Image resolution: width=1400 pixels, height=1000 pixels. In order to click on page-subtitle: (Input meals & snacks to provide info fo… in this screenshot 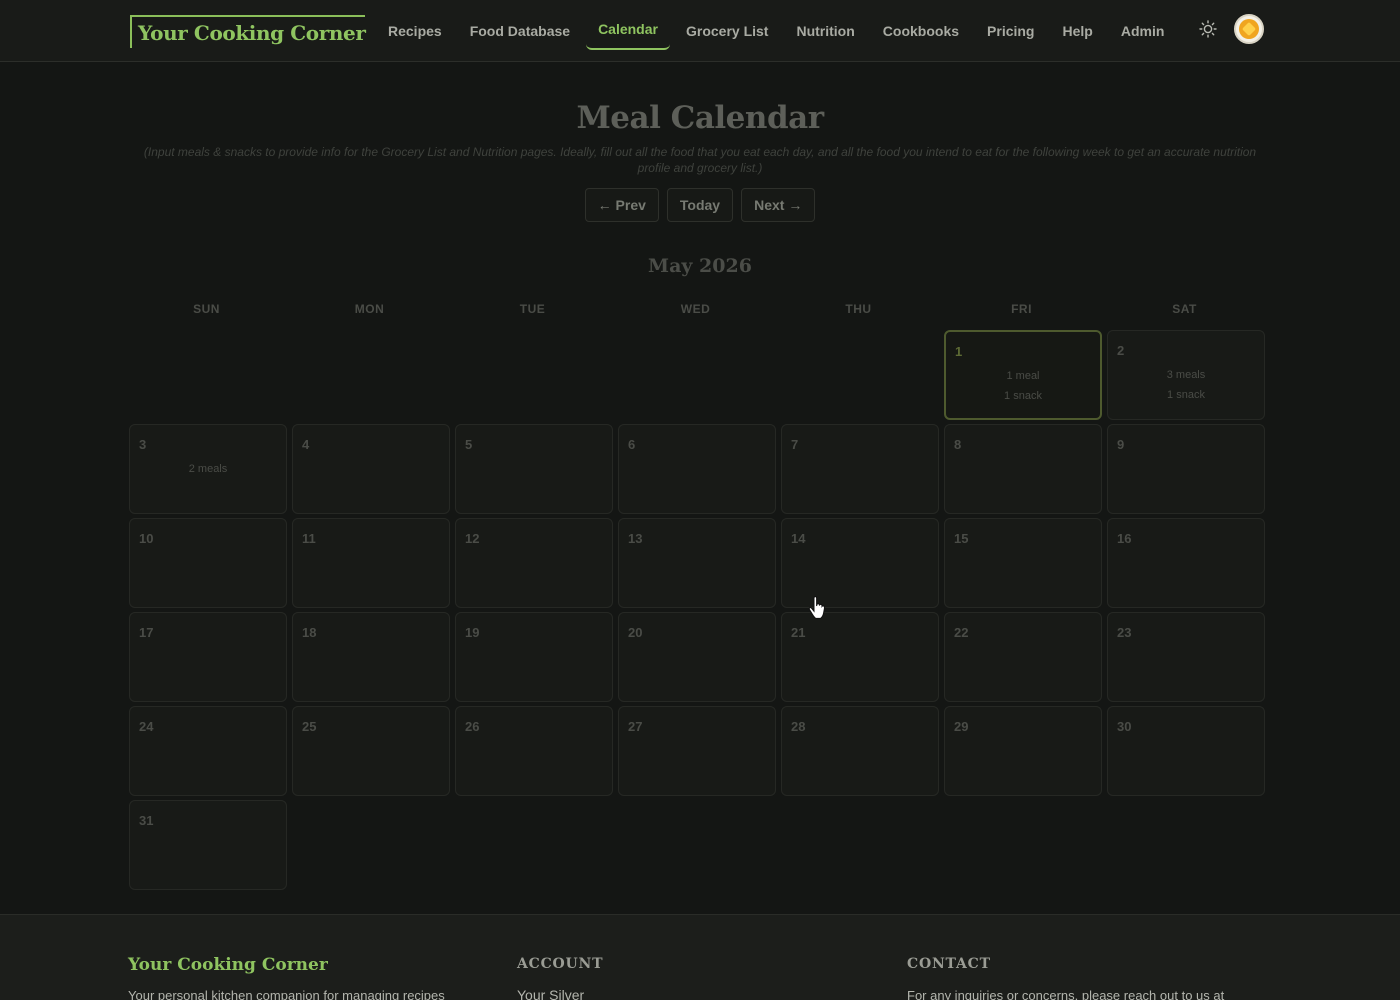, I will do `click(700, 160)`.